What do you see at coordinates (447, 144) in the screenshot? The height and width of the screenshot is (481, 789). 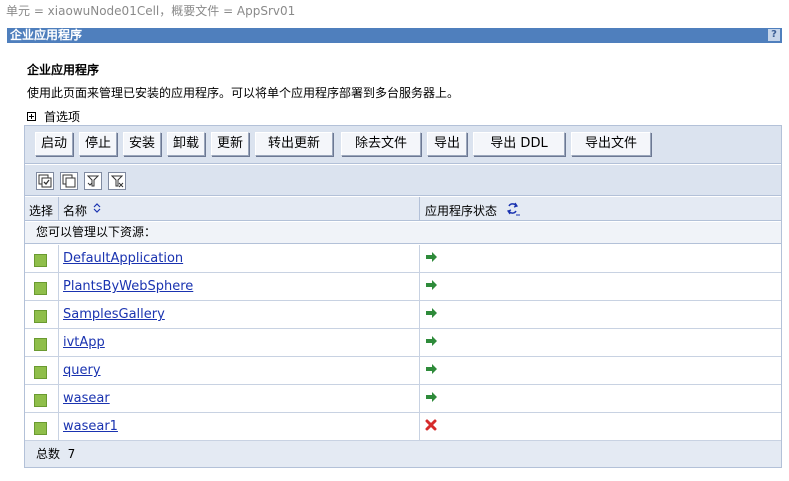 I see `export-button: 导出` at bounding box center [447, 144].